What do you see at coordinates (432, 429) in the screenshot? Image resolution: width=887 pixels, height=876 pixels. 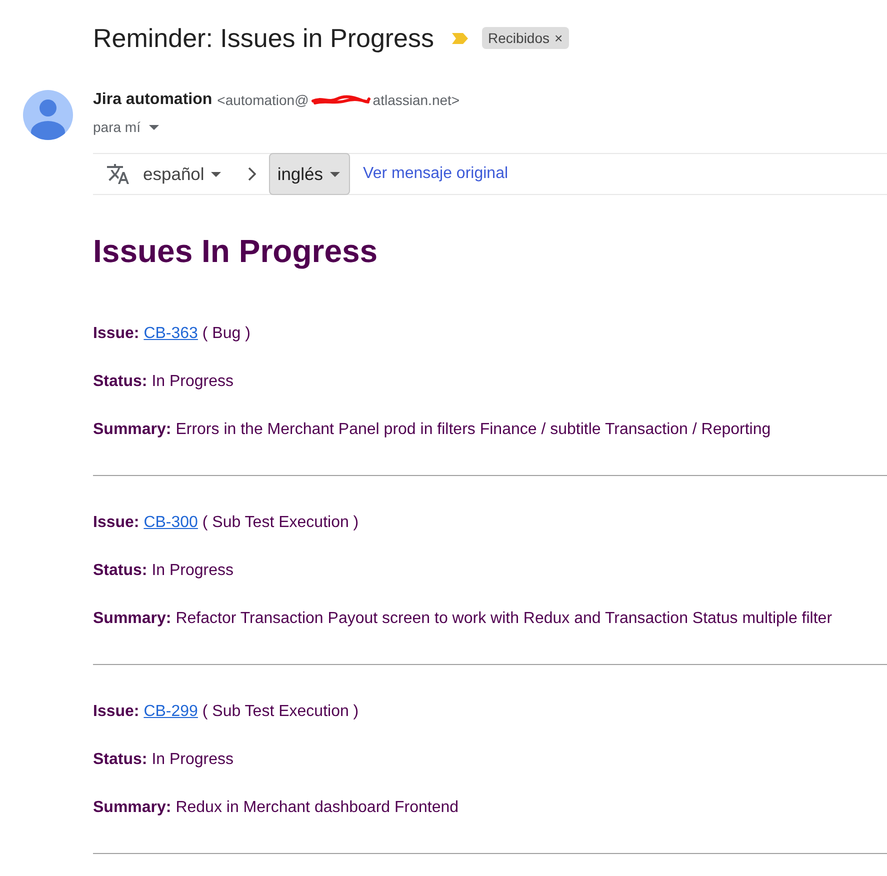 I see `summary-line: Summary: Errors in the Merchant Panel prod in filters Finance / subtitle Transaction / Reporting` at bounding box center [432, 429].